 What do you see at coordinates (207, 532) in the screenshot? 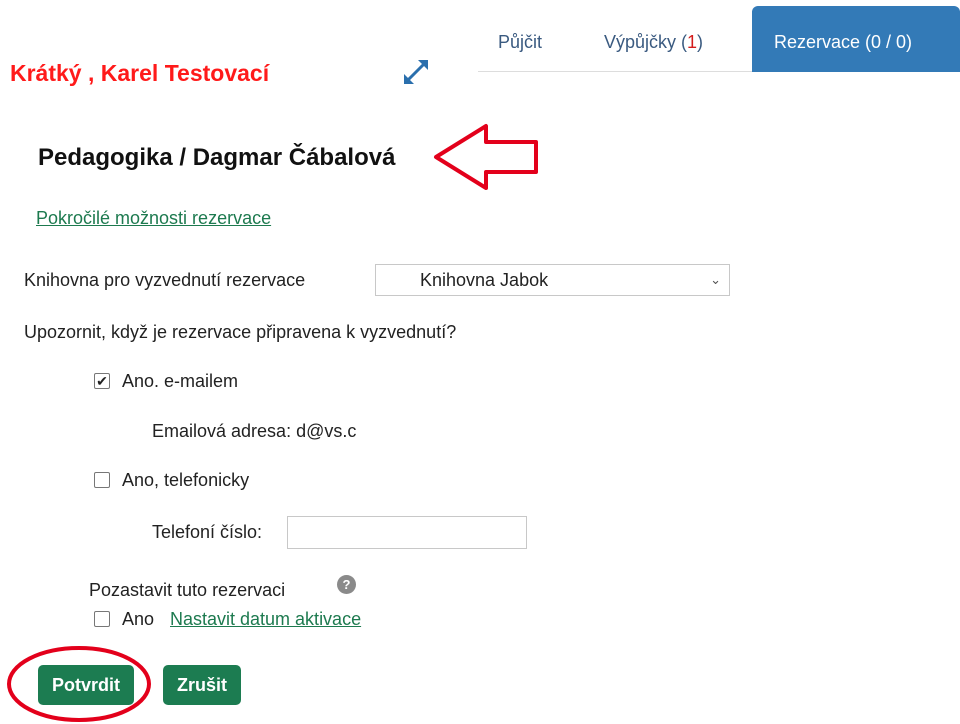
I see `phone-number-label: Telefoní číslo:` at bounding box center [207, 532].